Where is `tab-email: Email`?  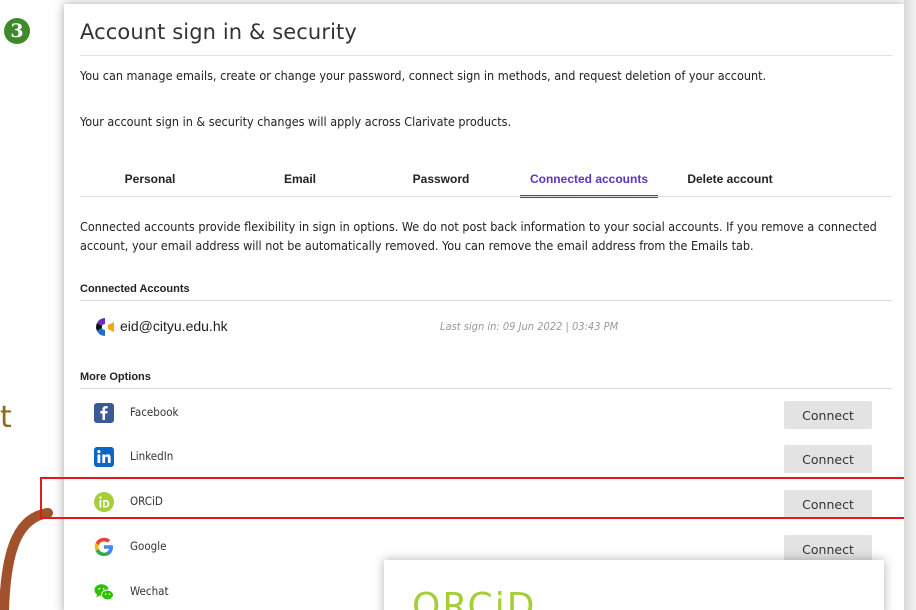
tab-email: Email is located at coordinates (300, 182).